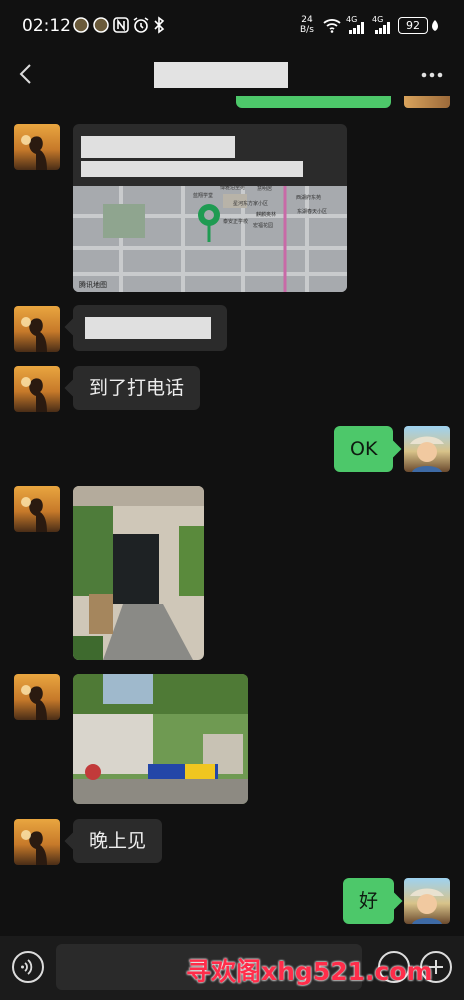  I want to click on map-pin-icon, so click(209, 223).